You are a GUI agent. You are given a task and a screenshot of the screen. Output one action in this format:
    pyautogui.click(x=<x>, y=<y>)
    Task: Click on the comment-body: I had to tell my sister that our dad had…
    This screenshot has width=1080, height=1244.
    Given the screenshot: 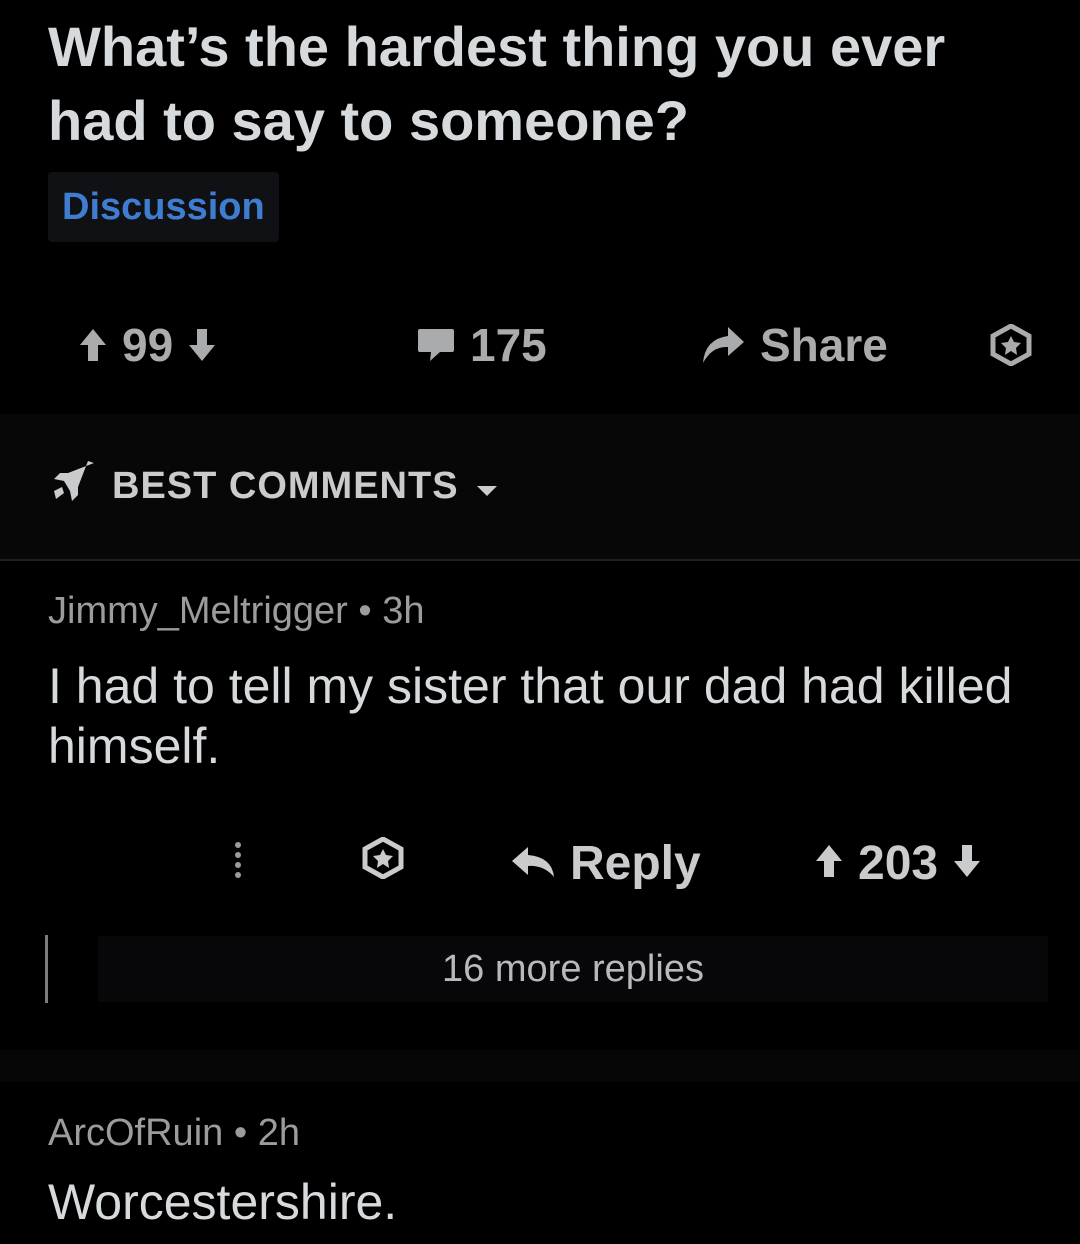 What is the action you would take?
    pyautogui.click(x=530, y=716)
    